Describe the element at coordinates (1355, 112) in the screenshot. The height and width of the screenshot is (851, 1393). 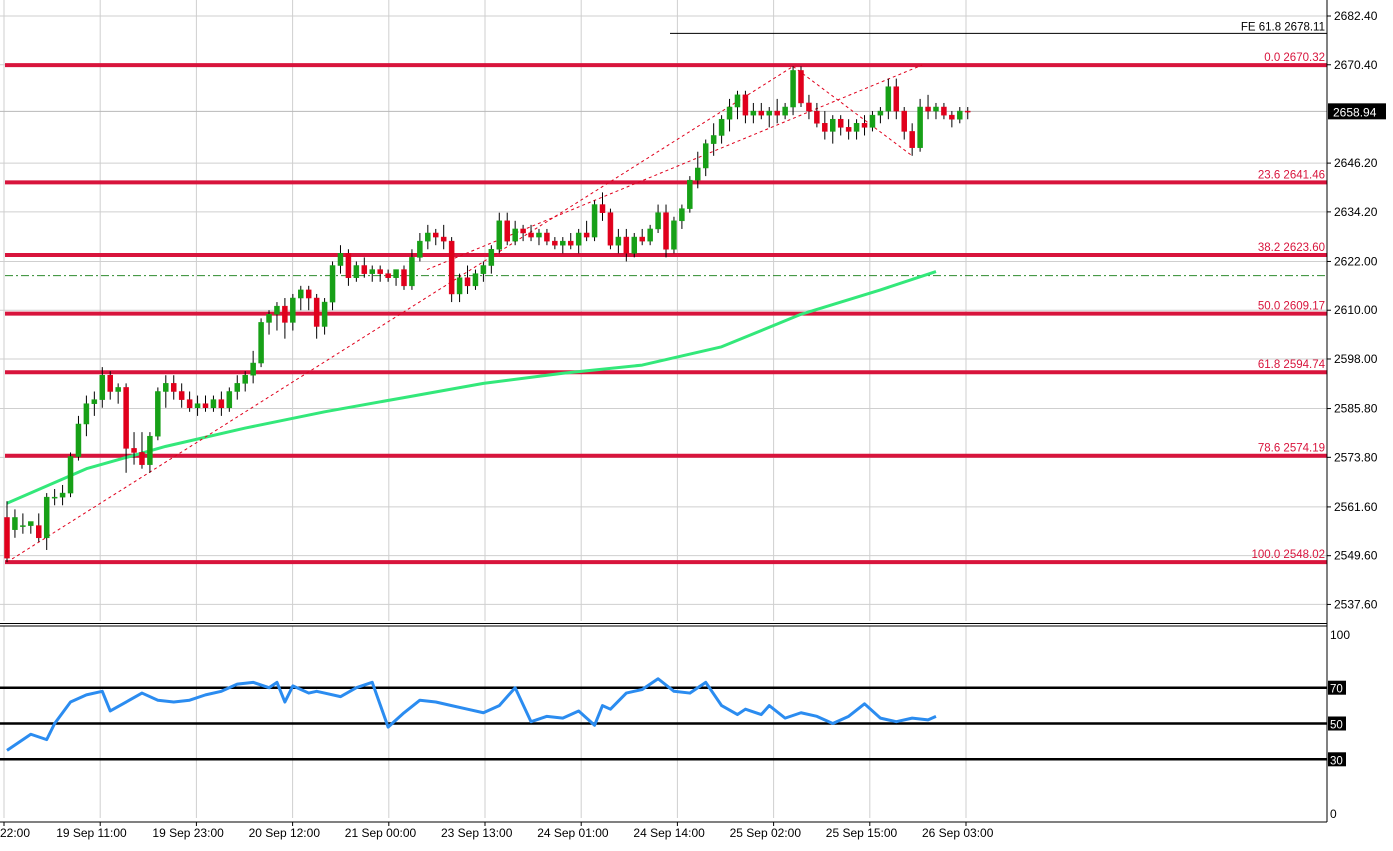
I see `current-price-label: 2658.94` at that location.